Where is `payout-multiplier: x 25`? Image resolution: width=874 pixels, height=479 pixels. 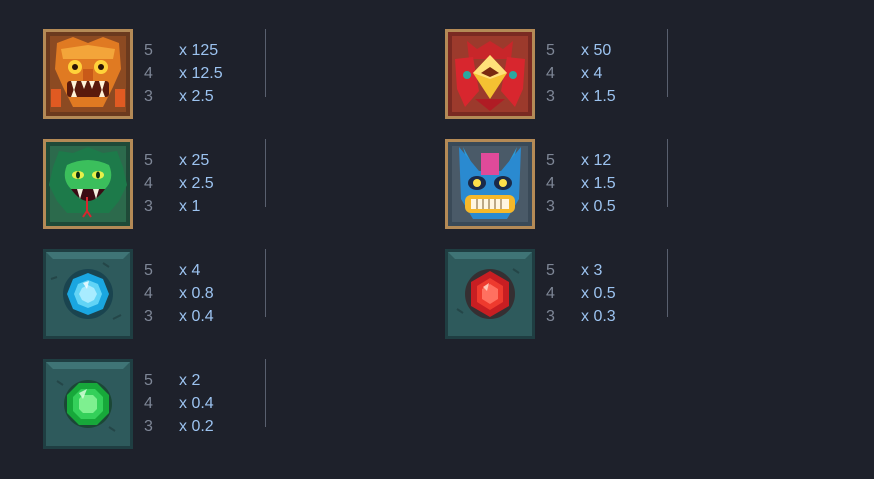
payout-multiplier: x 25 is located at coordinates (194, 160).